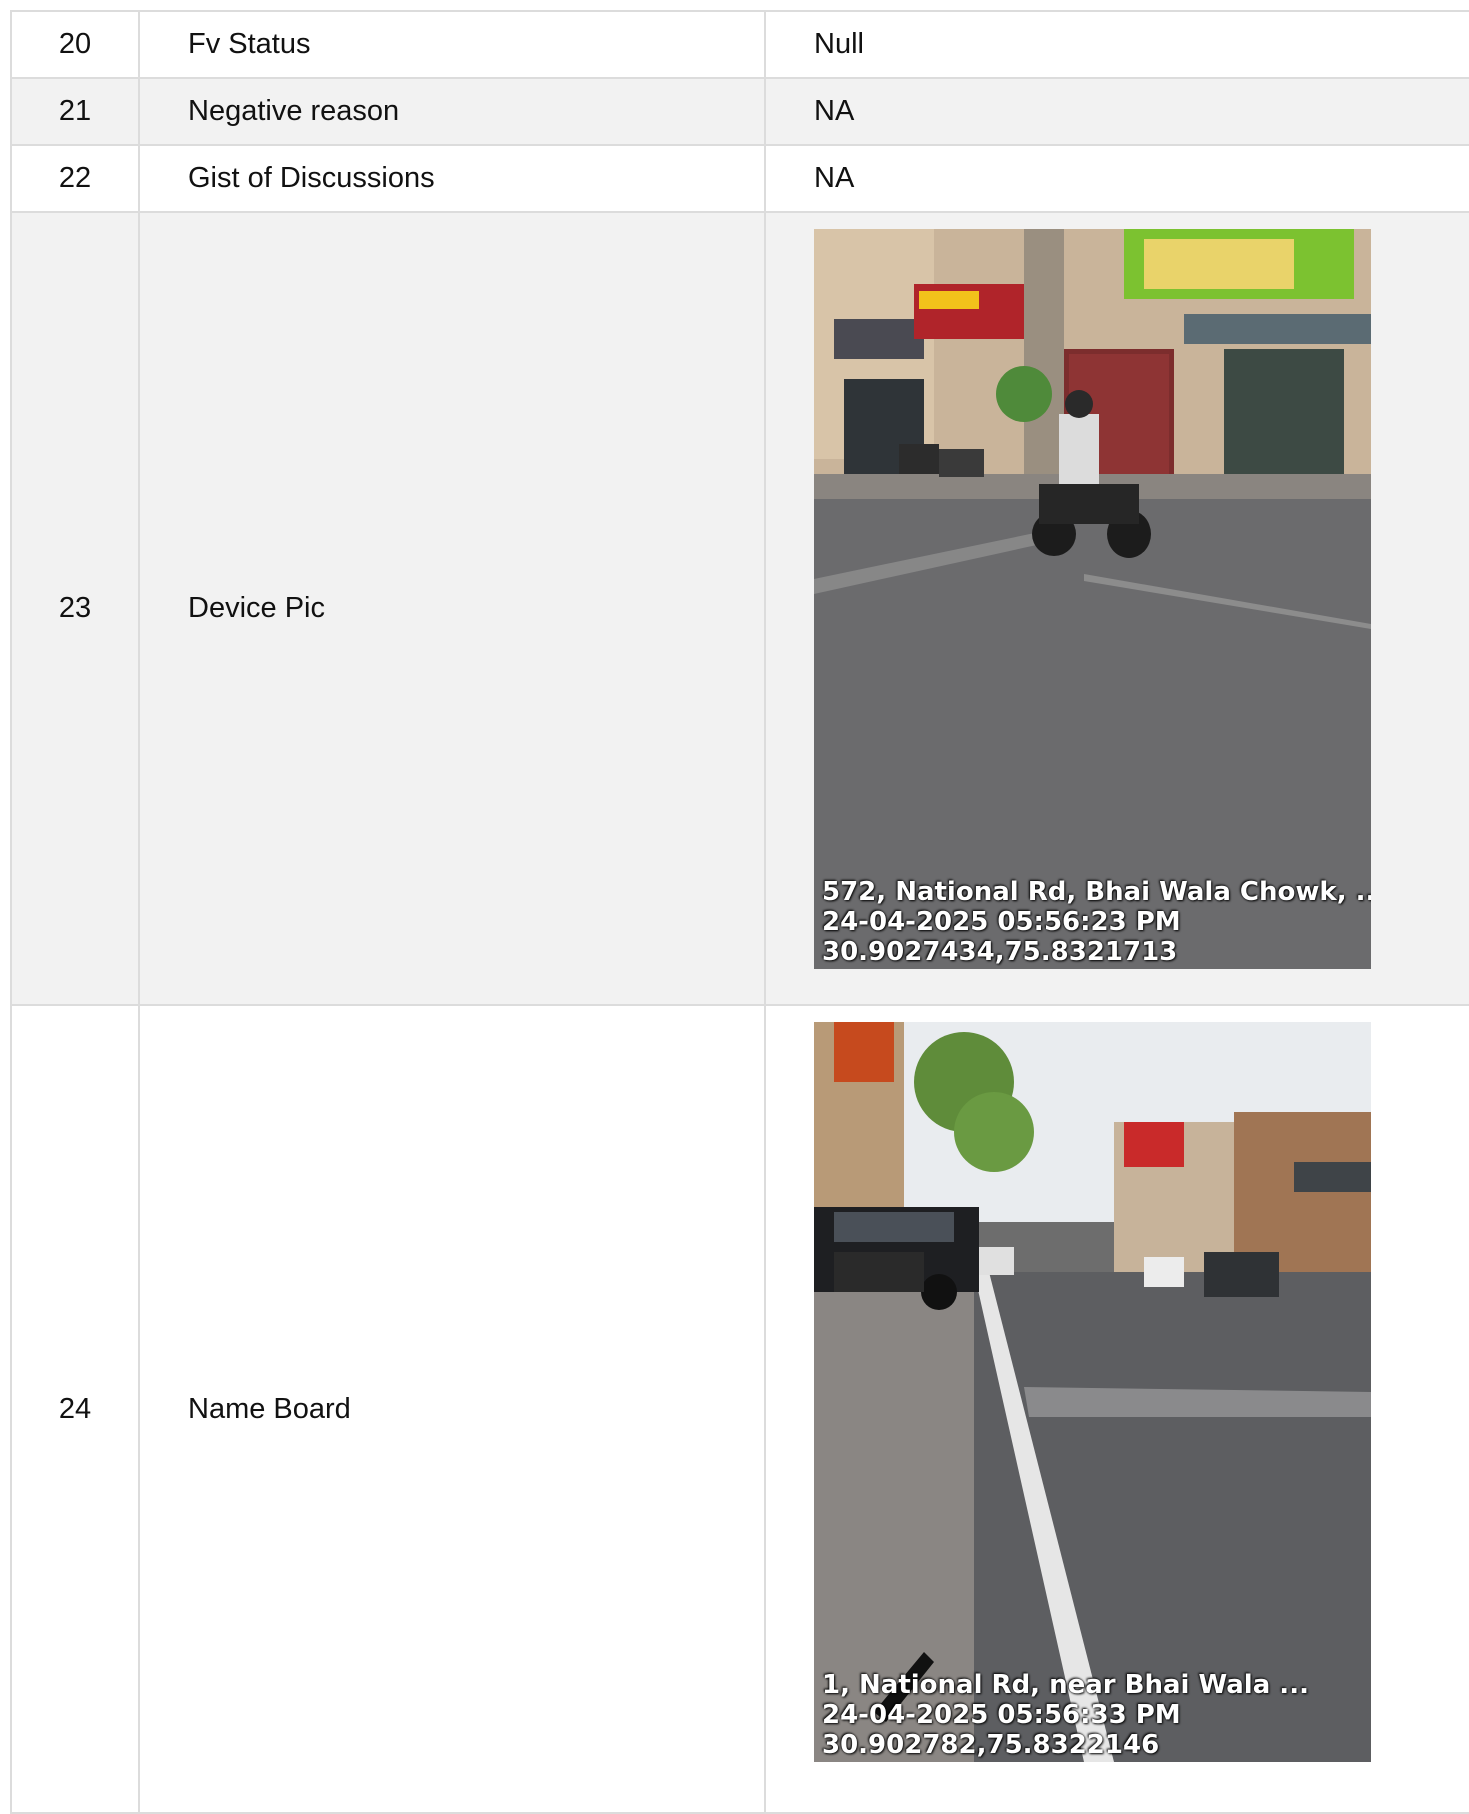 The width and height of the screenshot is (1469, 1814). Describe the element at coordinates (452, 44) in the screenshot. I see `row-label: Fv Status` at that location.